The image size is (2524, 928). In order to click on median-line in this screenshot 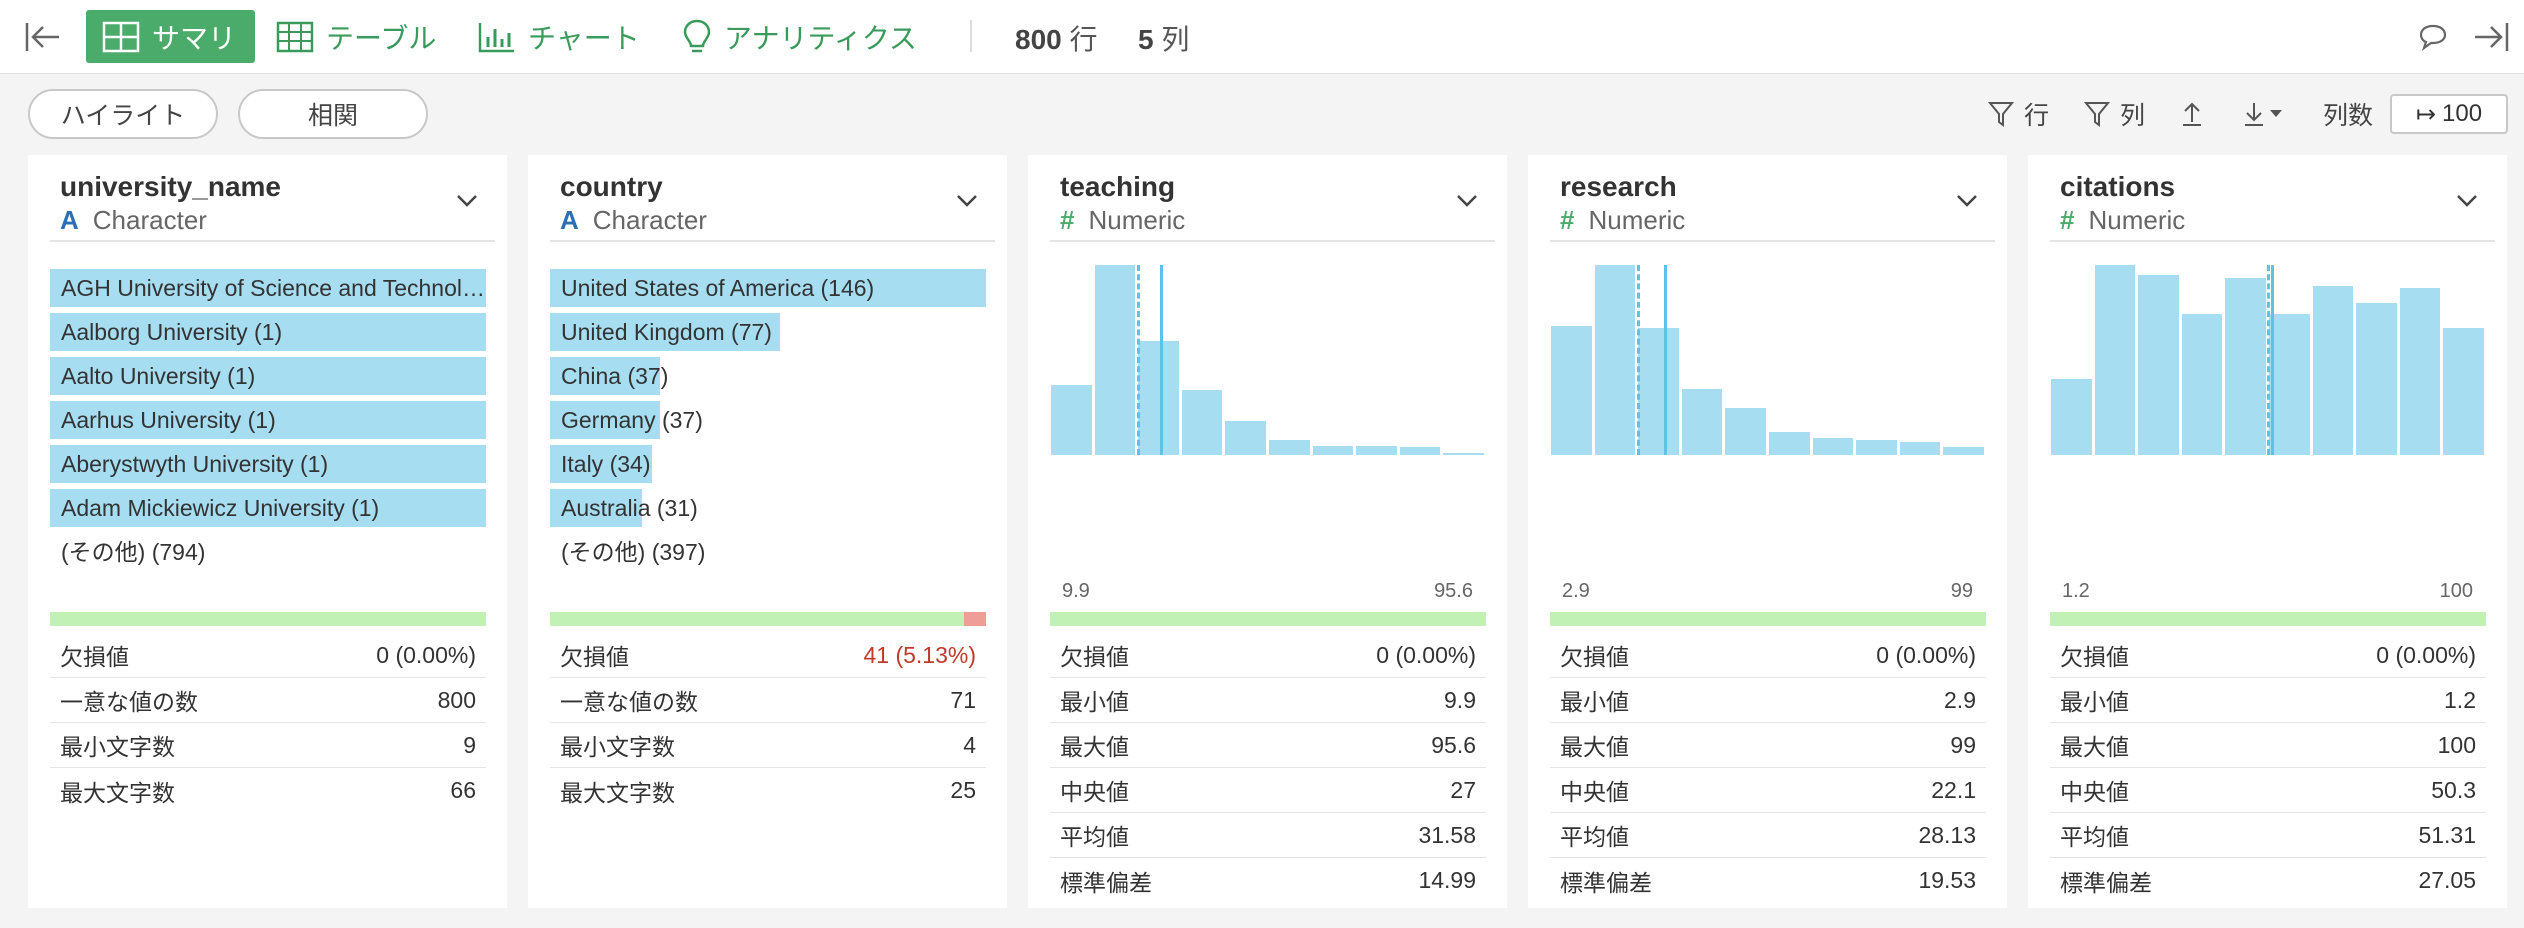, I will do `click(1138, 360)`.